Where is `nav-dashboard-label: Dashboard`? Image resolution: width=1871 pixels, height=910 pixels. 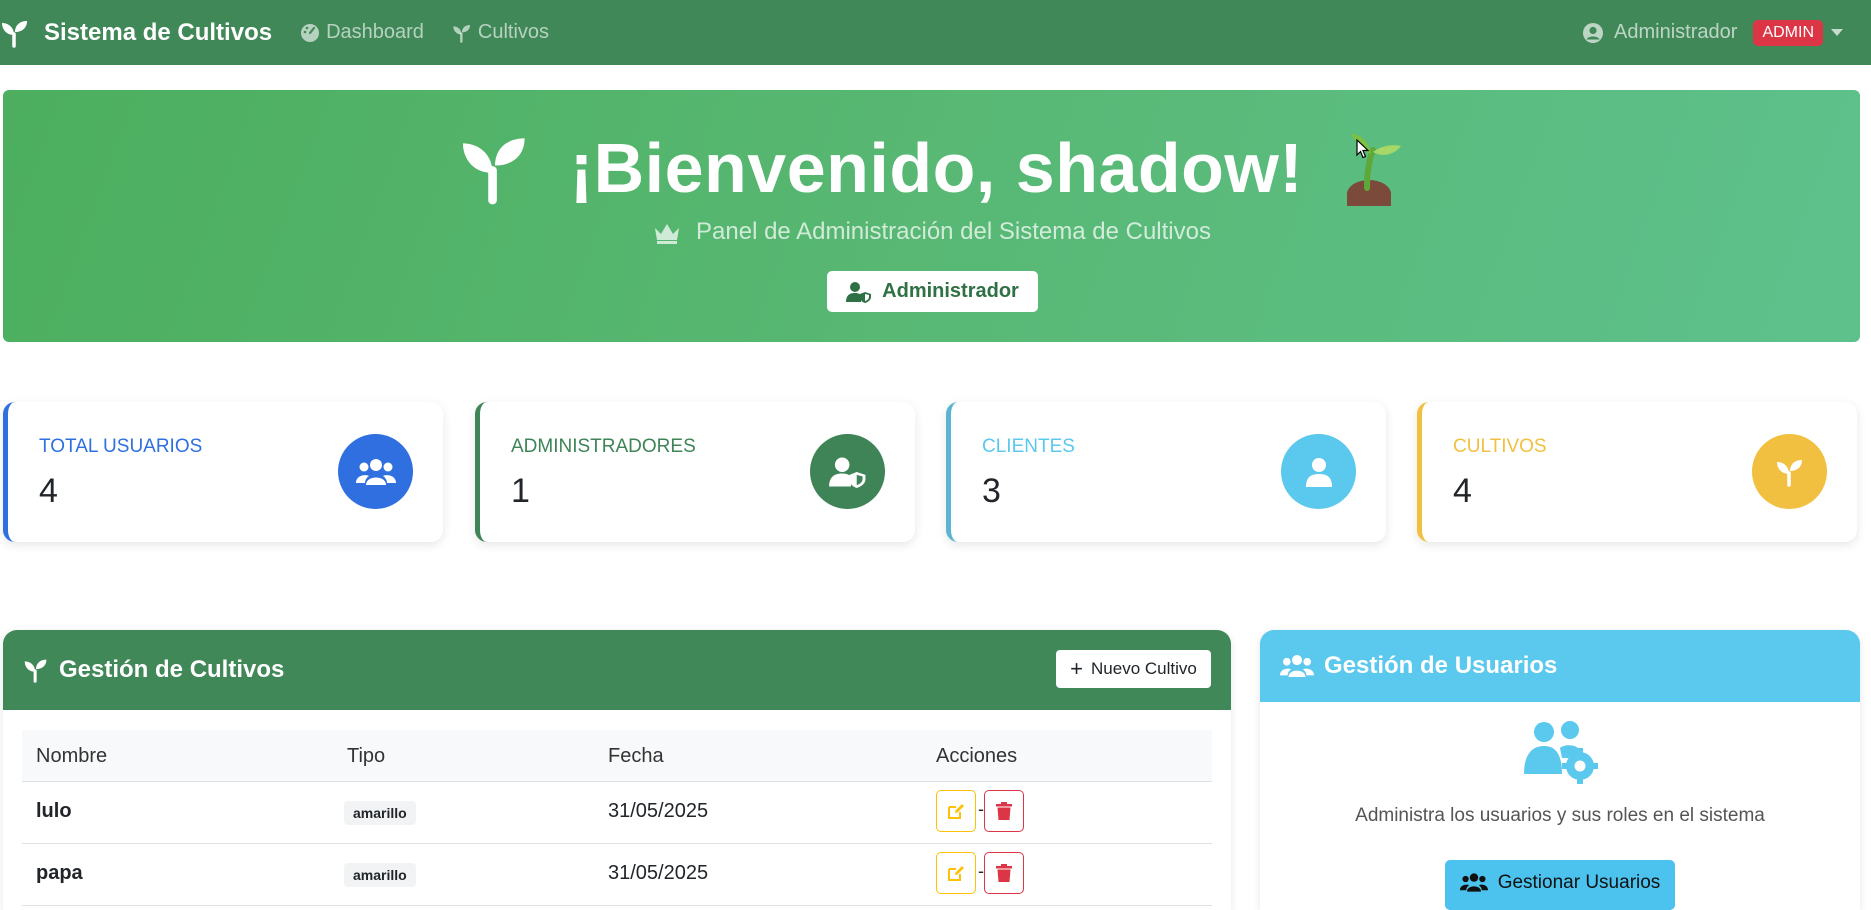
nav-dashboard-label: Dashboard is located at coordinates (375, 32).